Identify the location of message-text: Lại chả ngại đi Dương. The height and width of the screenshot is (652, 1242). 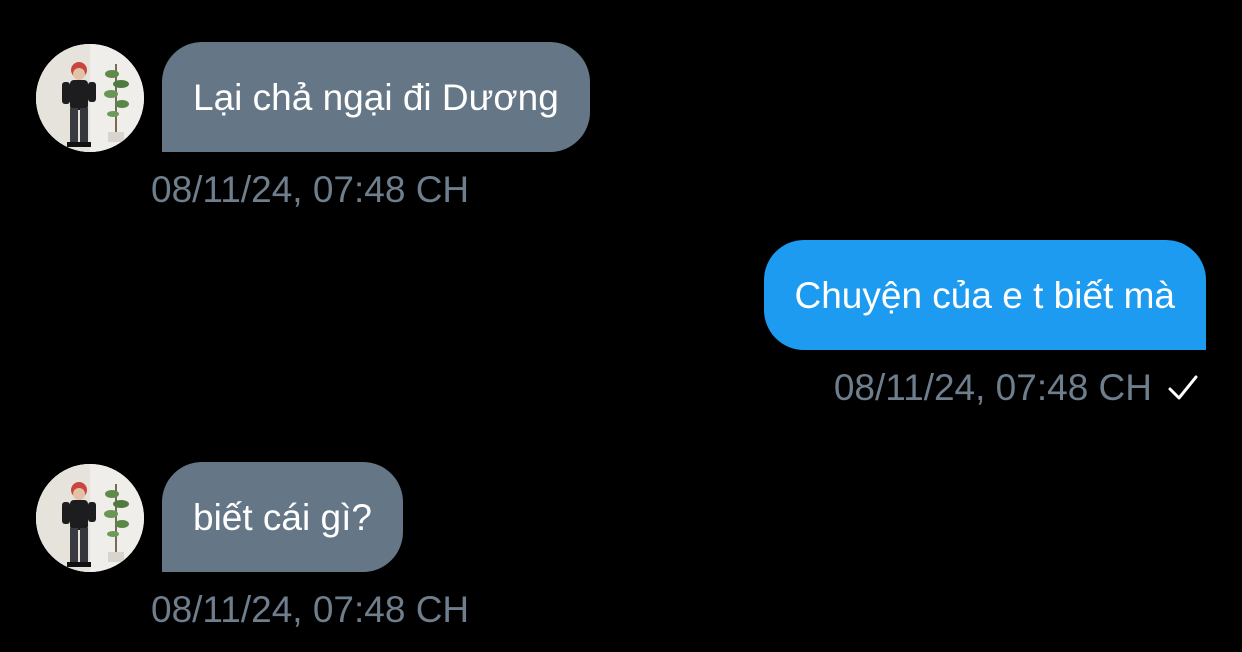
(376, 97).